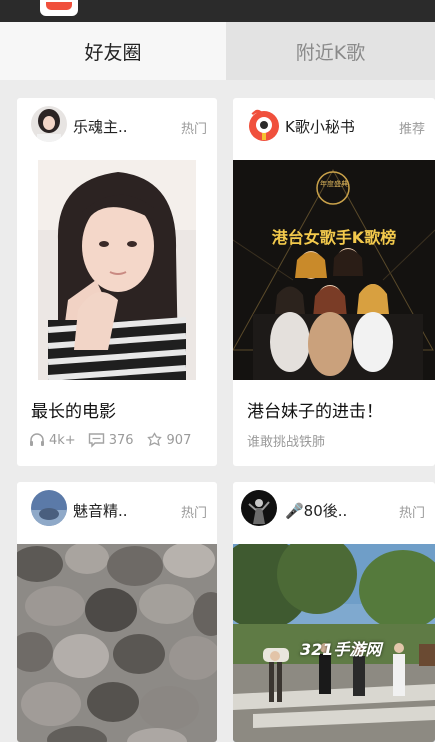  I want to click on author-name: 魅音精.., so click(100, 510).